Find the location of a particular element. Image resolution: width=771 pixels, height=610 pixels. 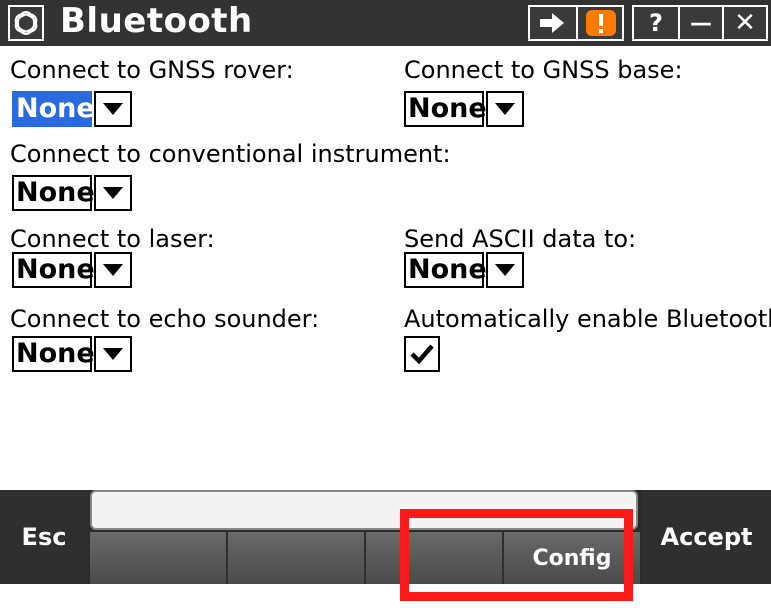

laser-label: Connect to laser: is located at coordinates (112, 239).